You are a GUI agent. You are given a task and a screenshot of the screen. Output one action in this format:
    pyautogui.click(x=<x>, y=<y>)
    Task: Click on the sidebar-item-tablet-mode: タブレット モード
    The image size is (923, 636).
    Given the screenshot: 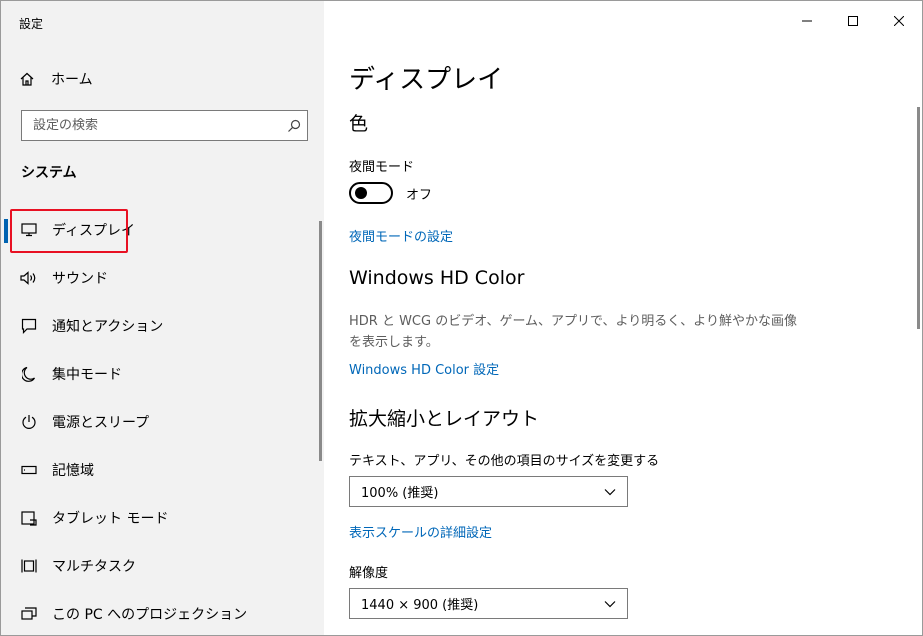 What is the action you would take?
    pyautogui.click(x=162, y=518)
    